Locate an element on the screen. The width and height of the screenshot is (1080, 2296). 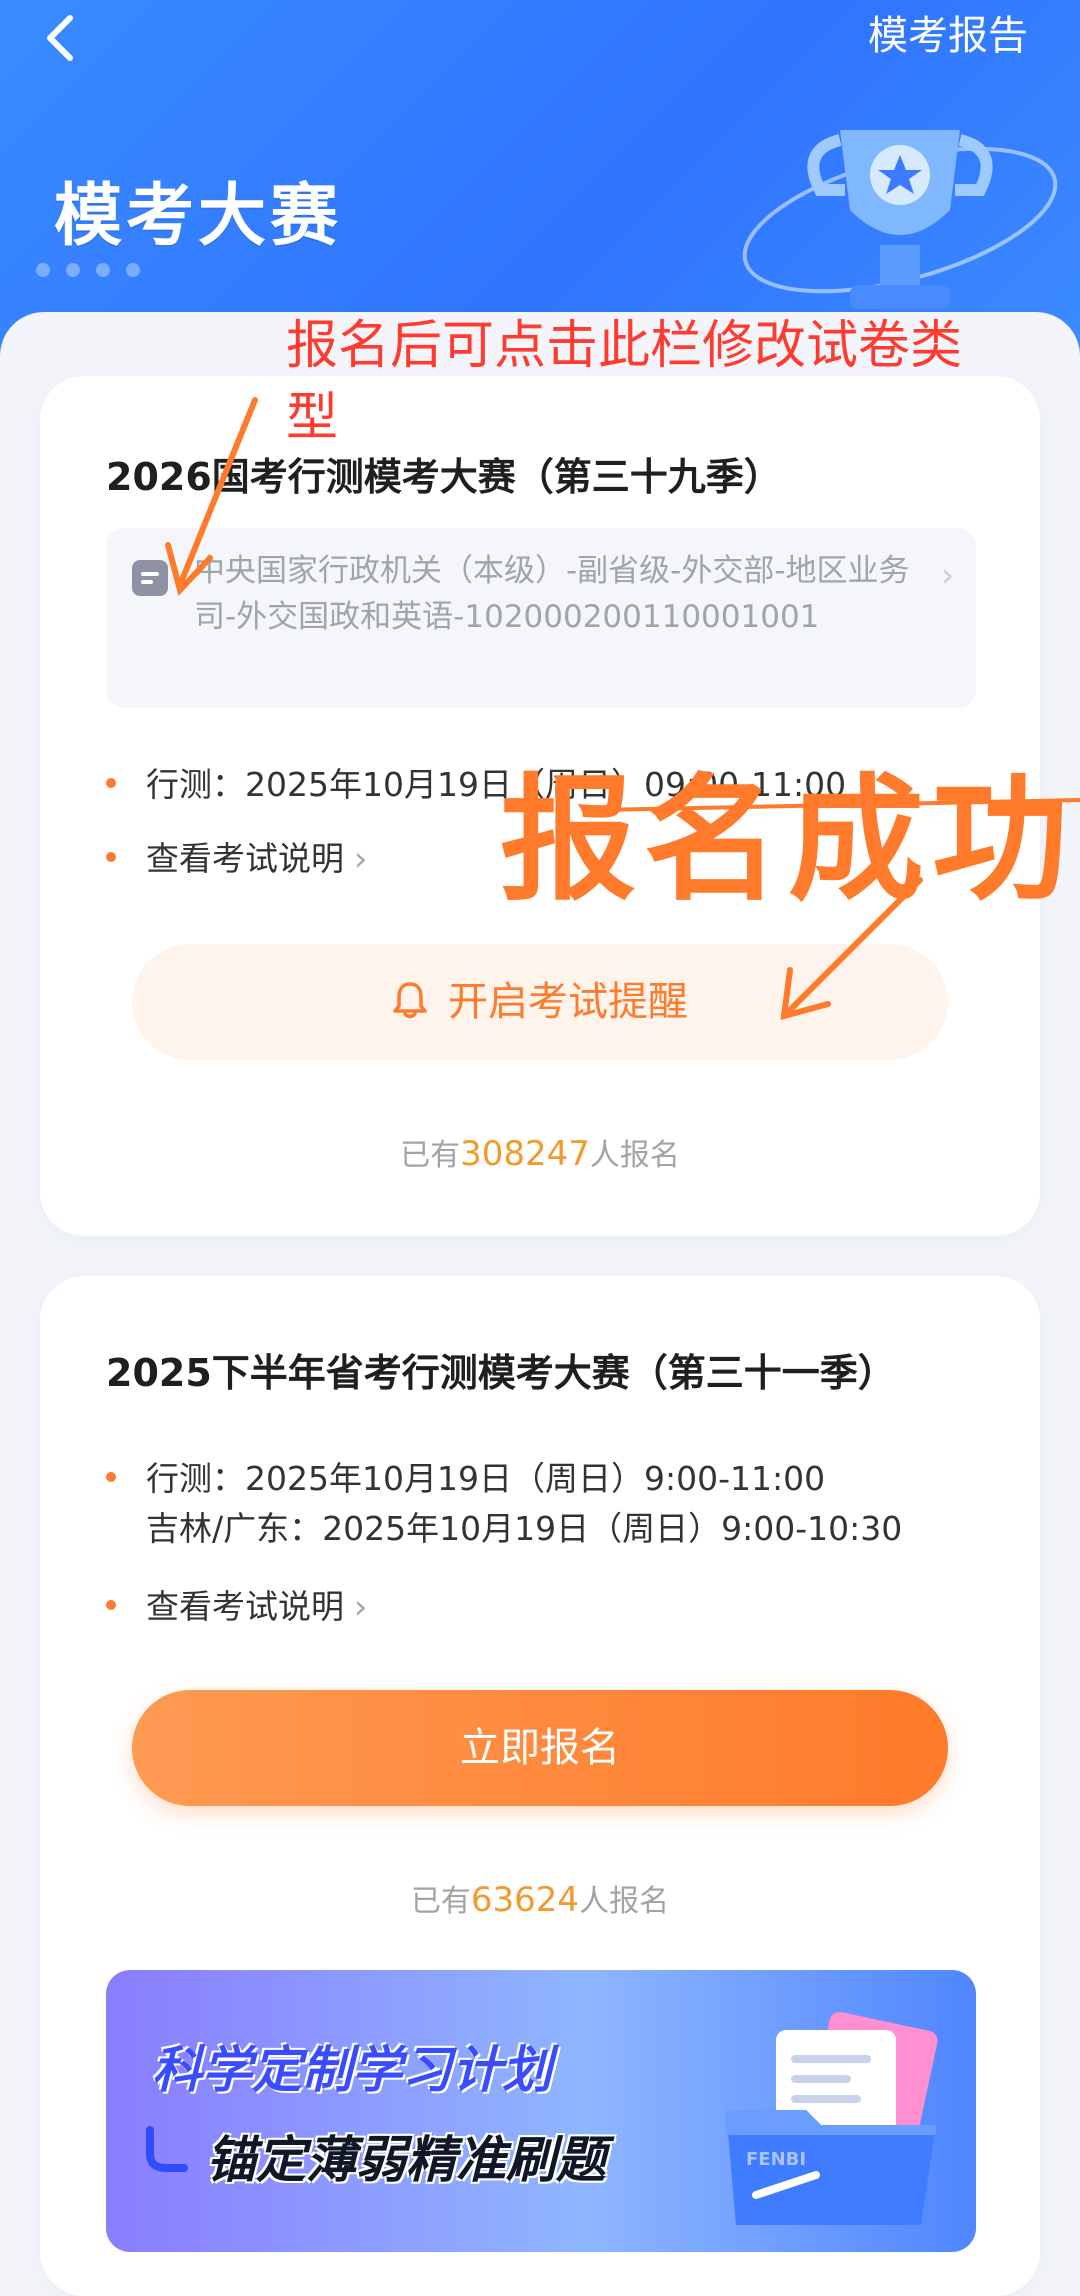
decorative-dots is located at coordinates (96, 272).